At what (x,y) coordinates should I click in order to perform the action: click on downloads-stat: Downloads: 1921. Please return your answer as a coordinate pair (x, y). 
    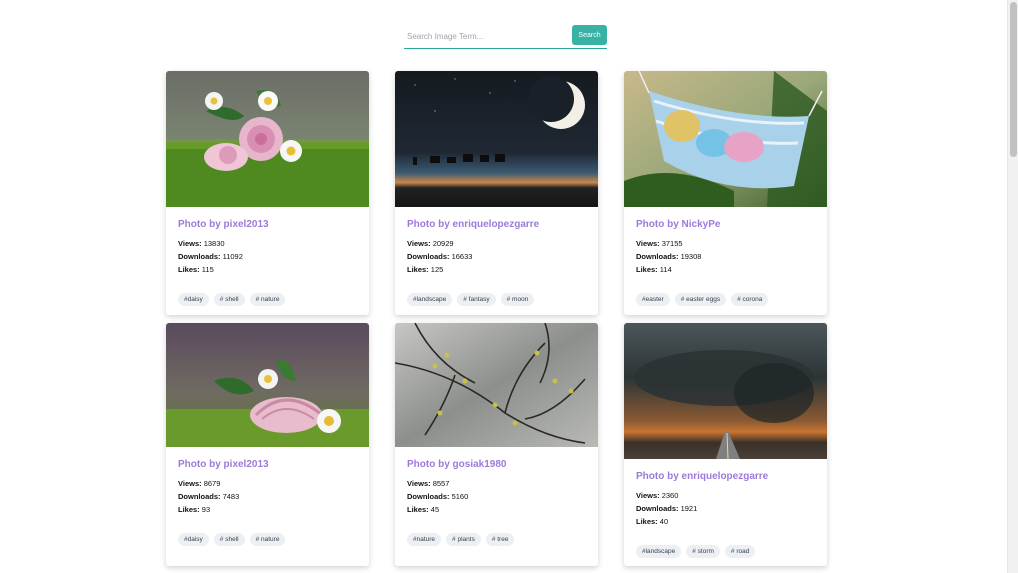
    Looking at the image, I should click on (667, 508).